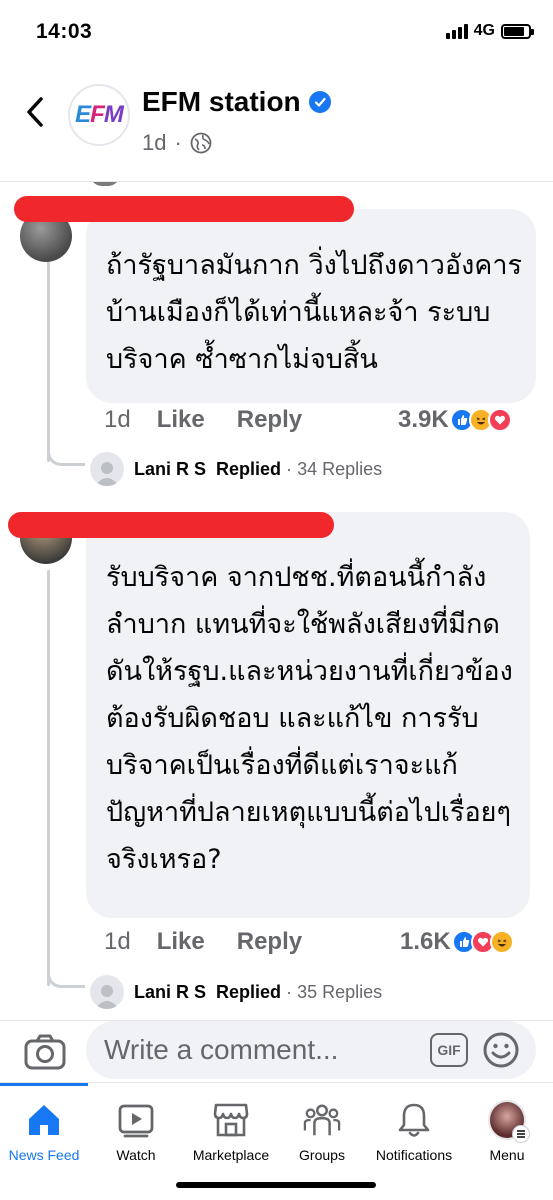  Describe the element at coordinates (423, 419) in the screenshot. I see `reaction-count: 3.9K` at that location.